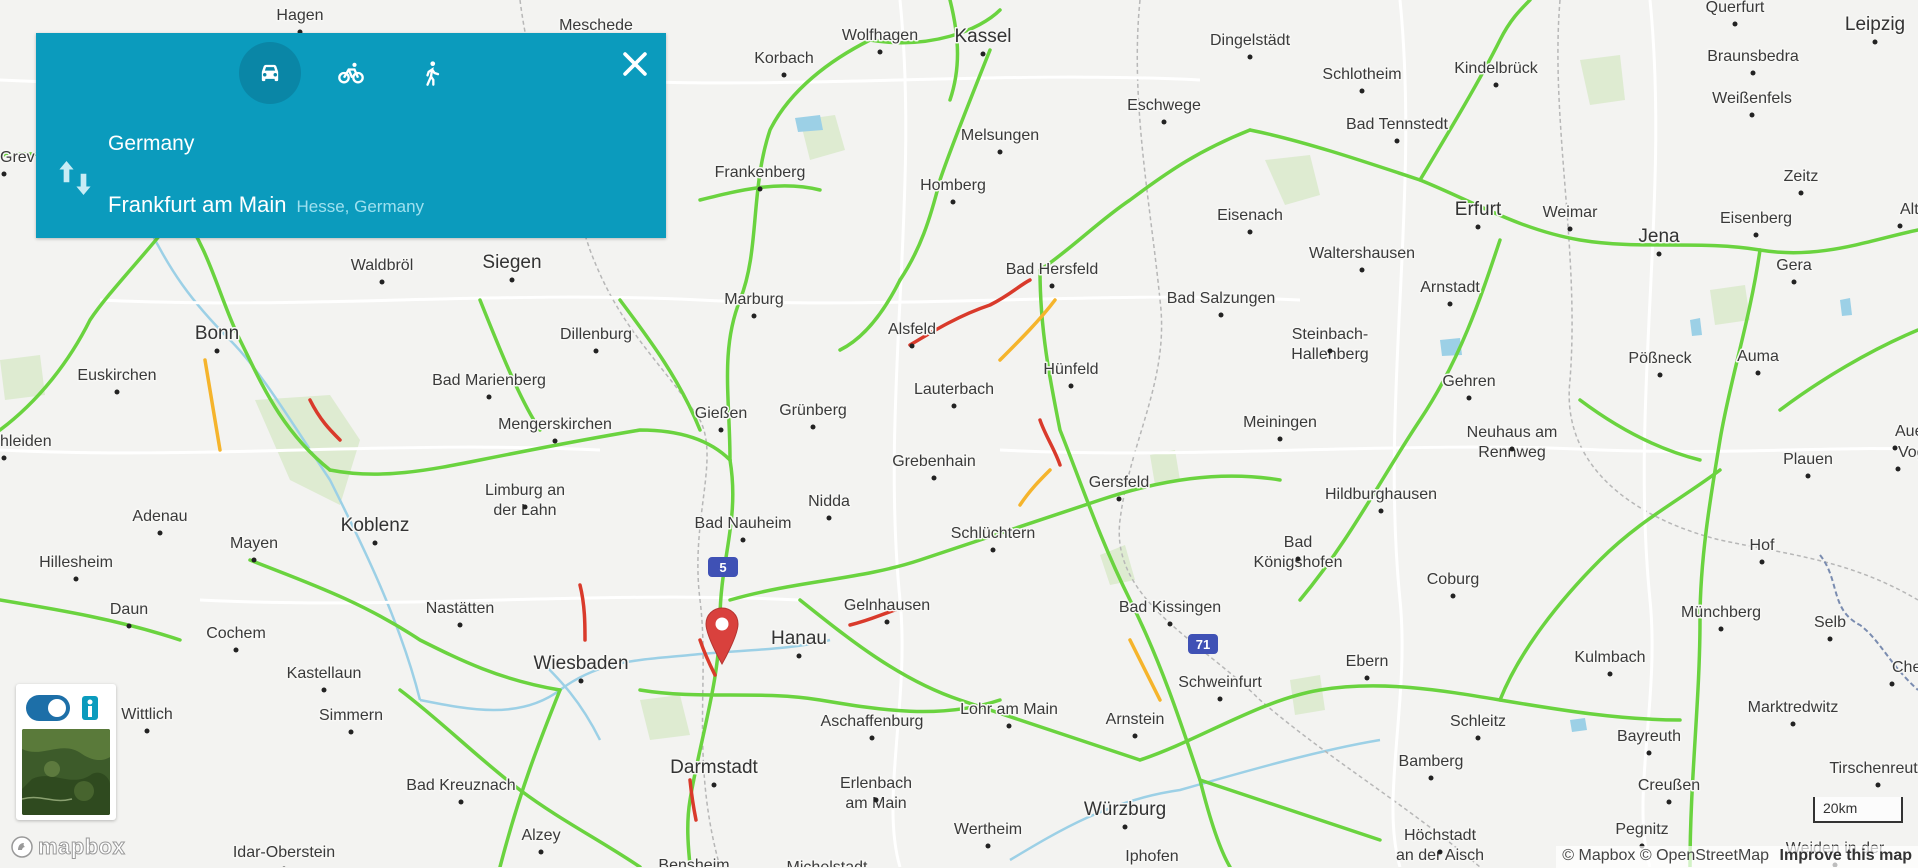  Describe the element at coordinates (880, 35) in the screenshot. I see `place-label: Wolfhagen` at that location.